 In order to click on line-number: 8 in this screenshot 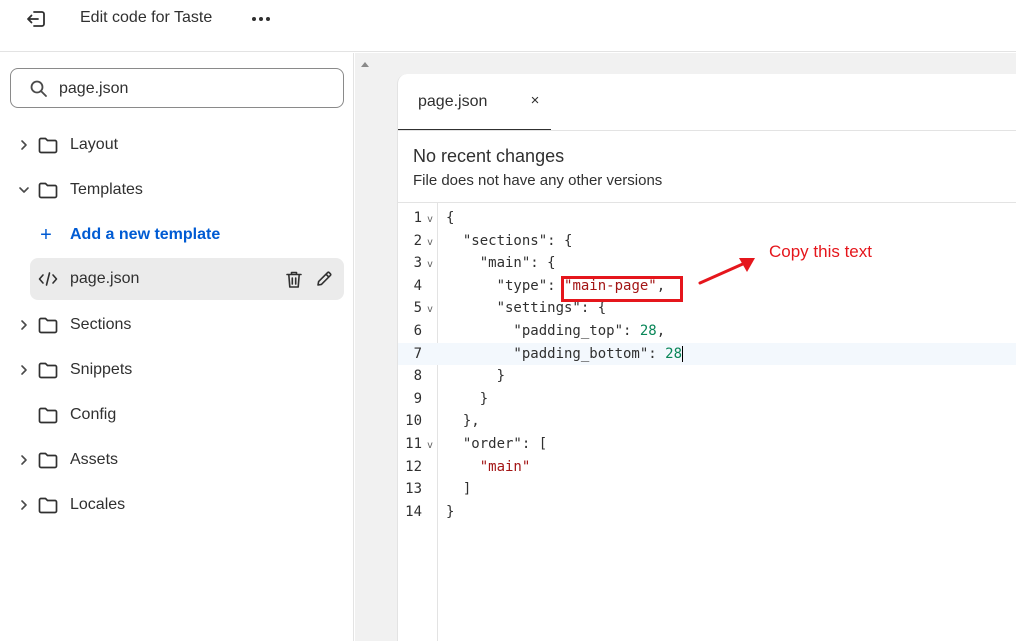, I will do `click(417, 376)`.